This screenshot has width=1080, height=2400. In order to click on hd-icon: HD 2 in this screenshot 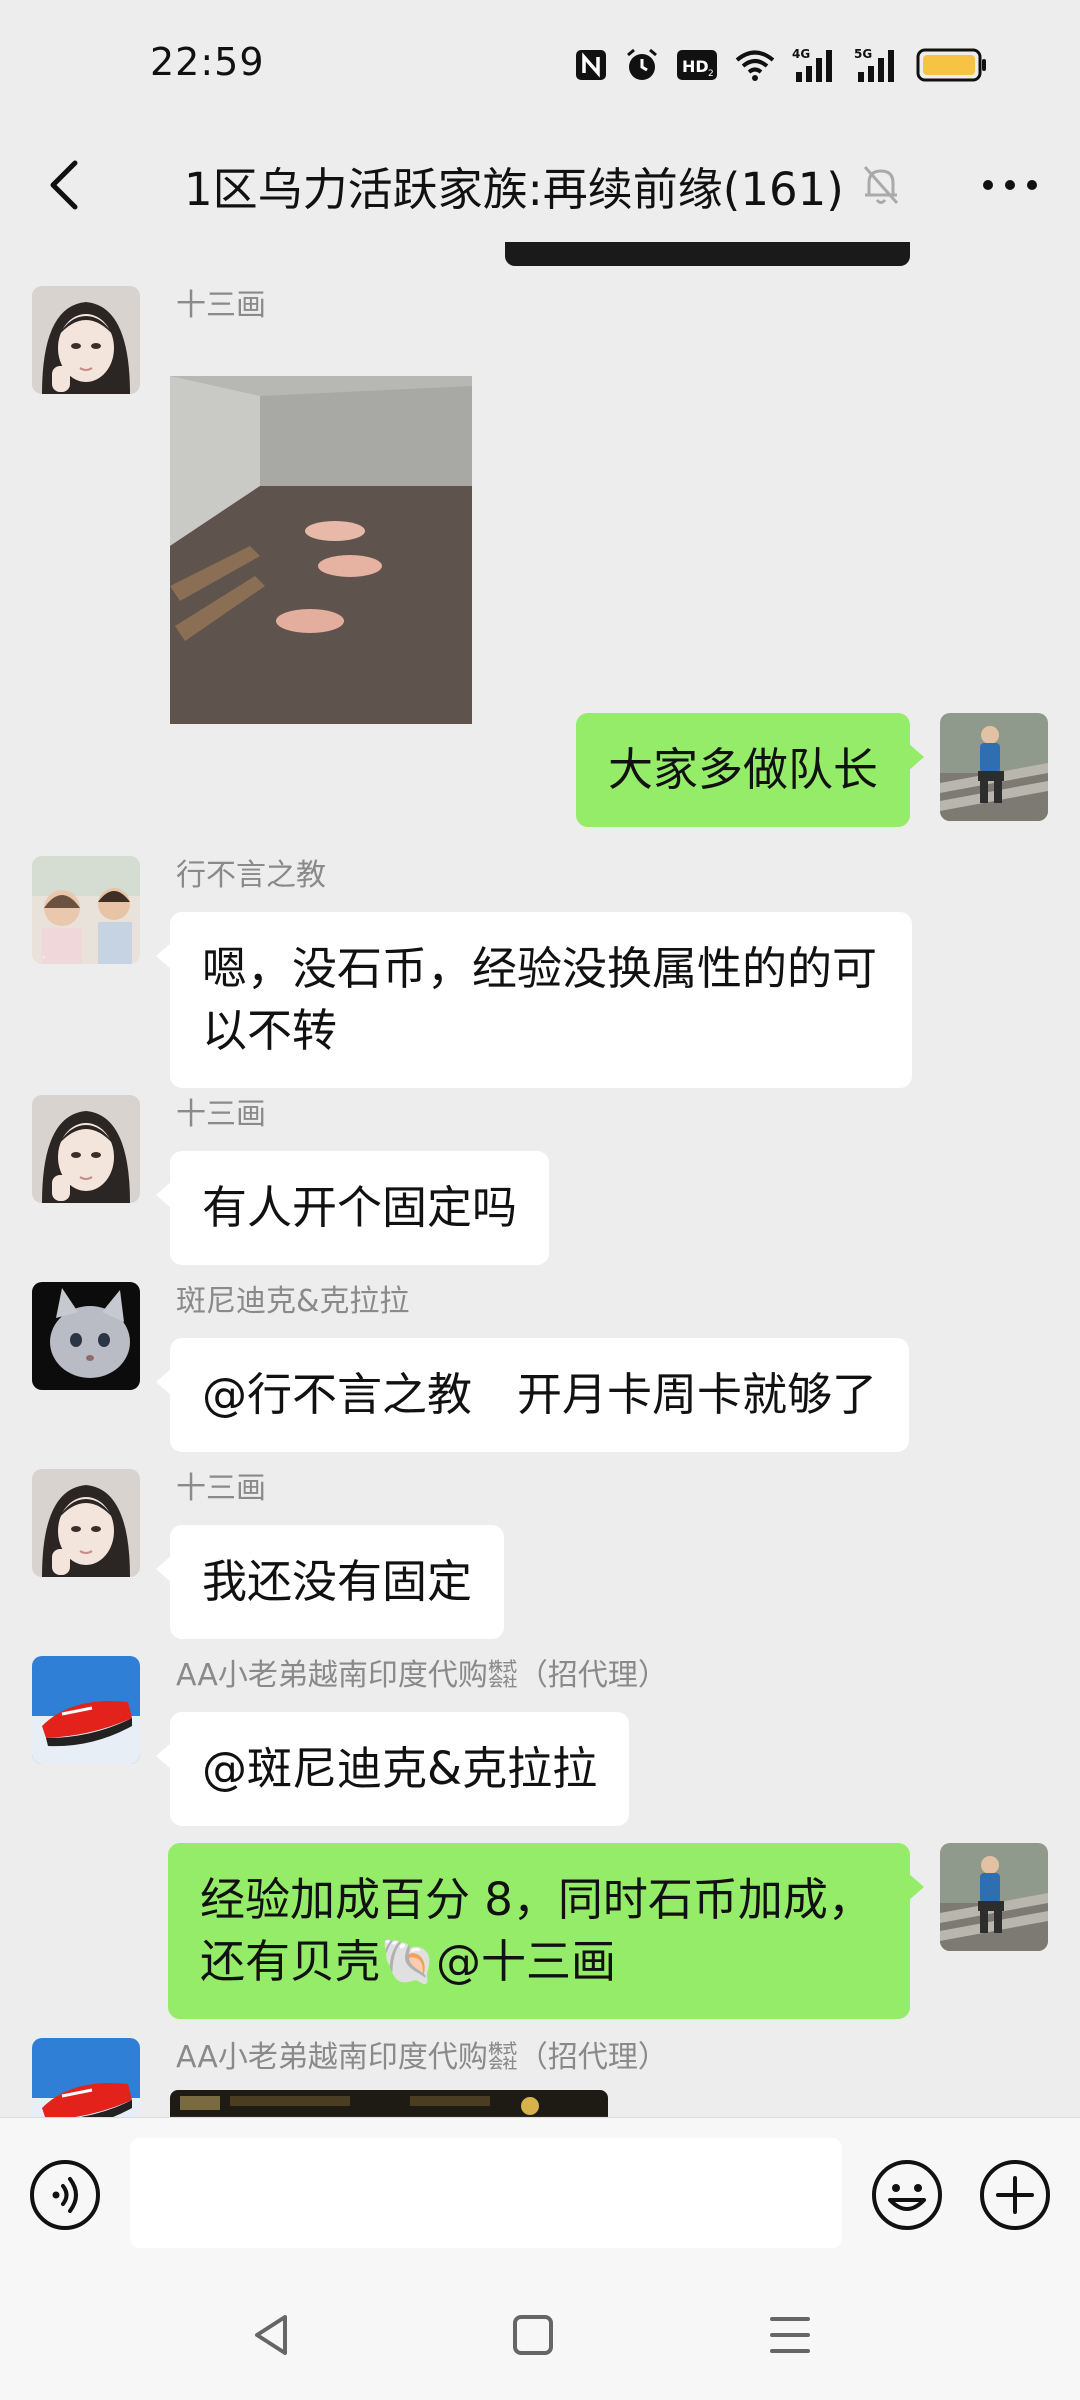, I will do `click(697, 65)`.